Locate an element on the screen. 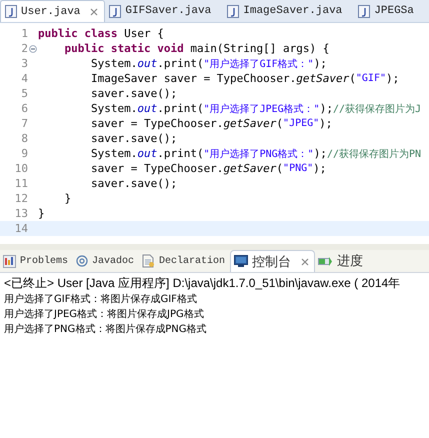 This screenshot has width=429, height=438. keyword-text: public class is located at coordinates (78, 33).